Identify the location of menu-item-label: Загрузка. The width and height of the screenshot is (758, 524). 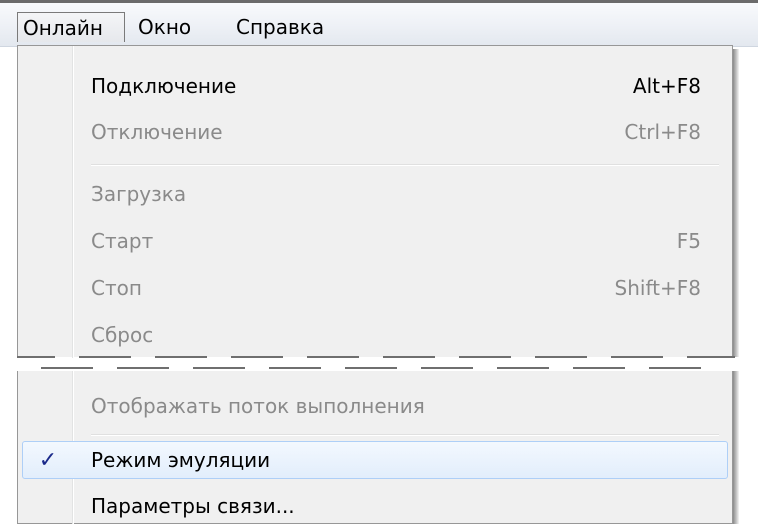
(139, 194).